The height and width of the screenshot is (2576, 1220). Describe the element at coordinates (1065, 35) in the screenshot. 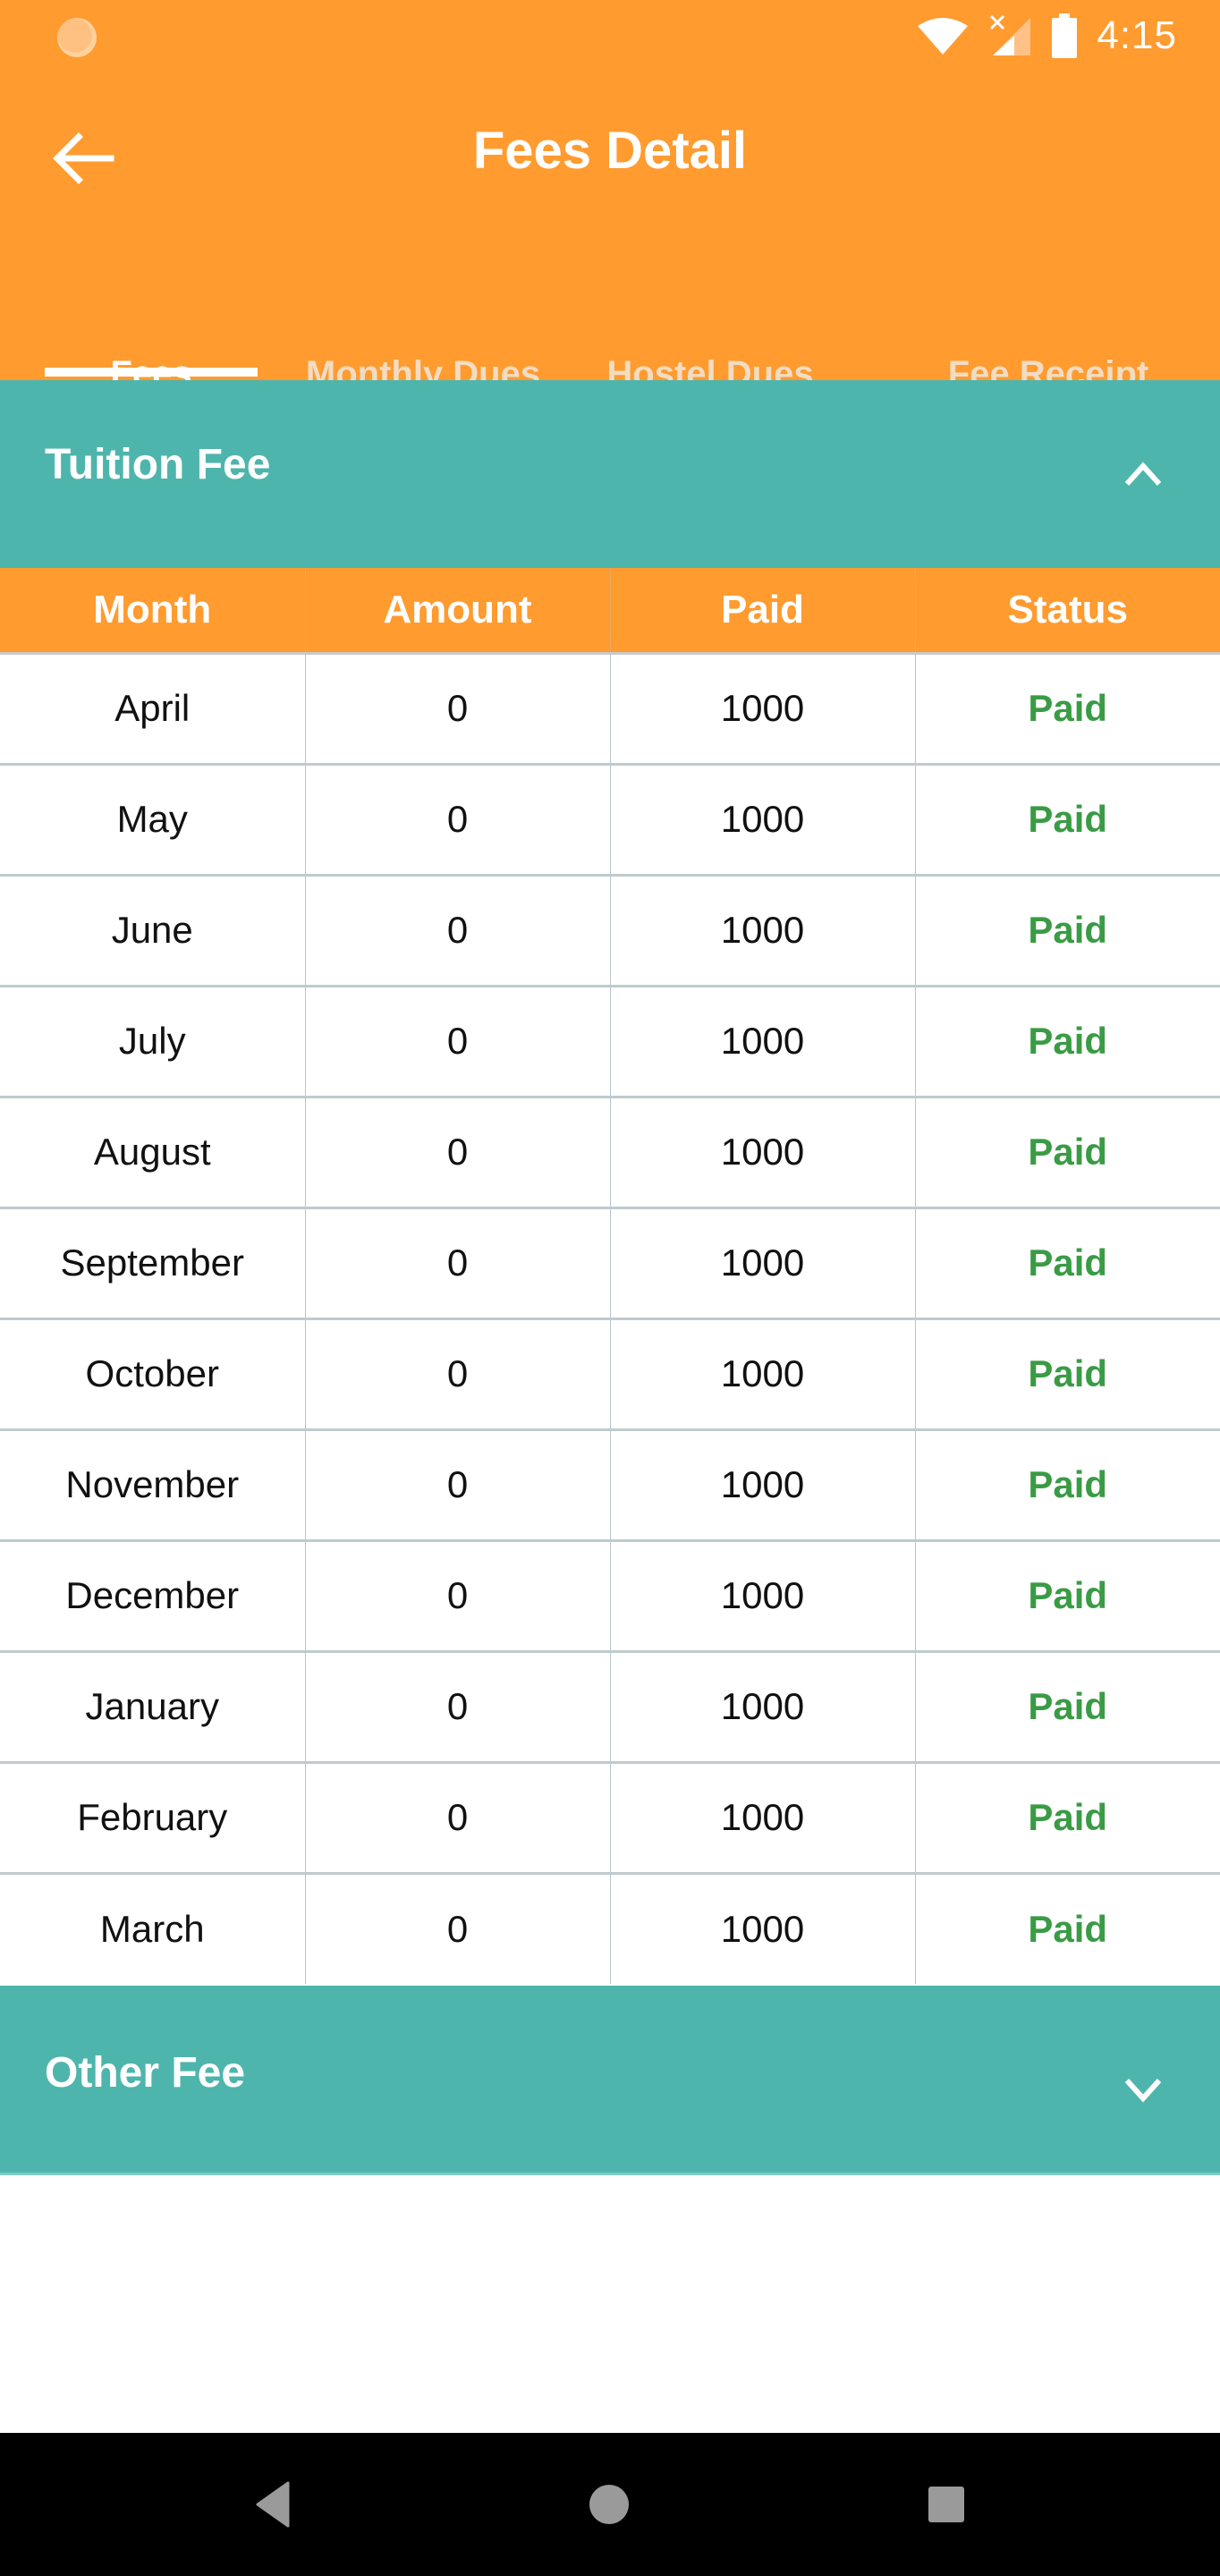

I see `battery-icon` at that location.